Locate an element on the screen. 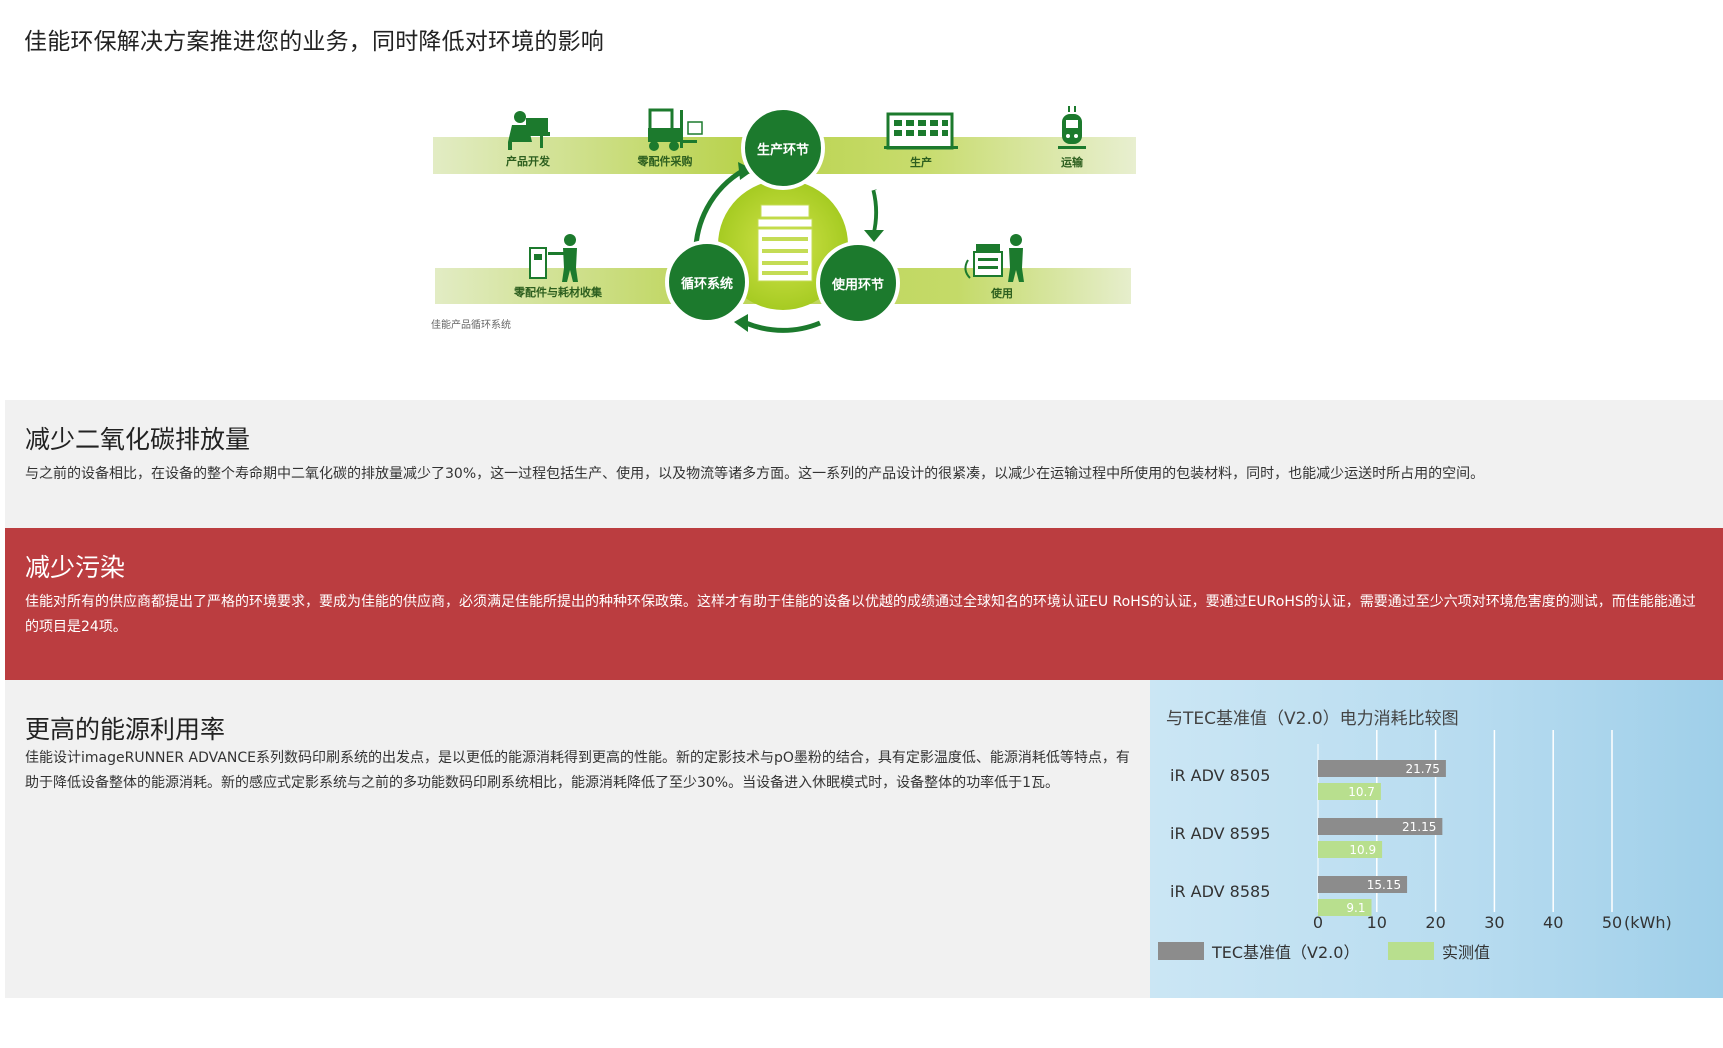 Image resolution: width=1723 pixels, height=1048 pixels. page-title: 佳能环保解决方案推进您的业务，同时降低对环境的影响 is located at coordinates (314, 42).